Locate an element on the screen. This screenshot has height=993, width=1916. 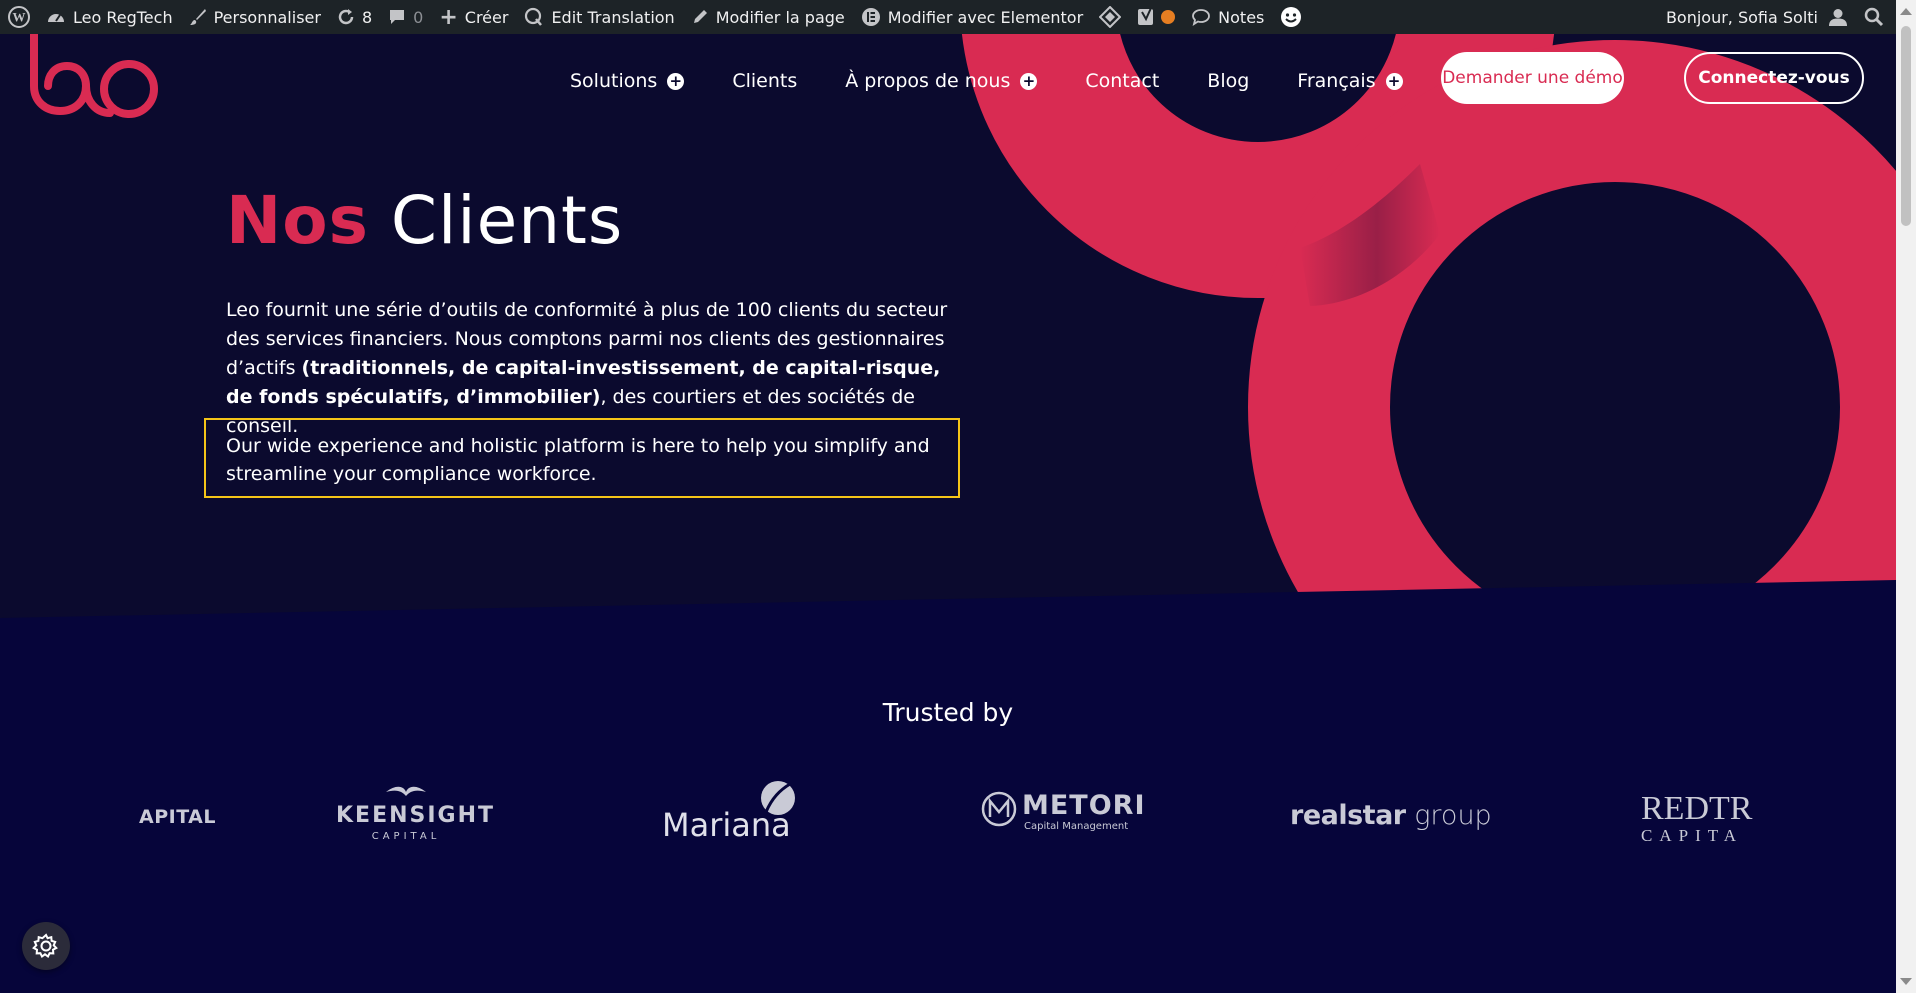
site-name-link: Leo RegTech is located at coordinates (109, 17).